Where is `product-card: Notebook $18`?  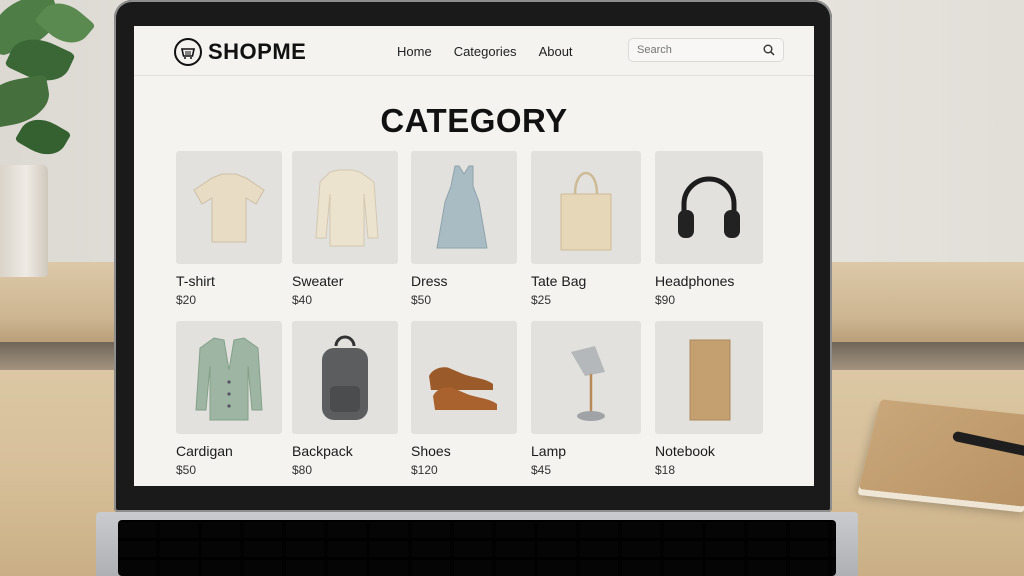
product-card: Notebook $18 is located at coordinates (709, 399).